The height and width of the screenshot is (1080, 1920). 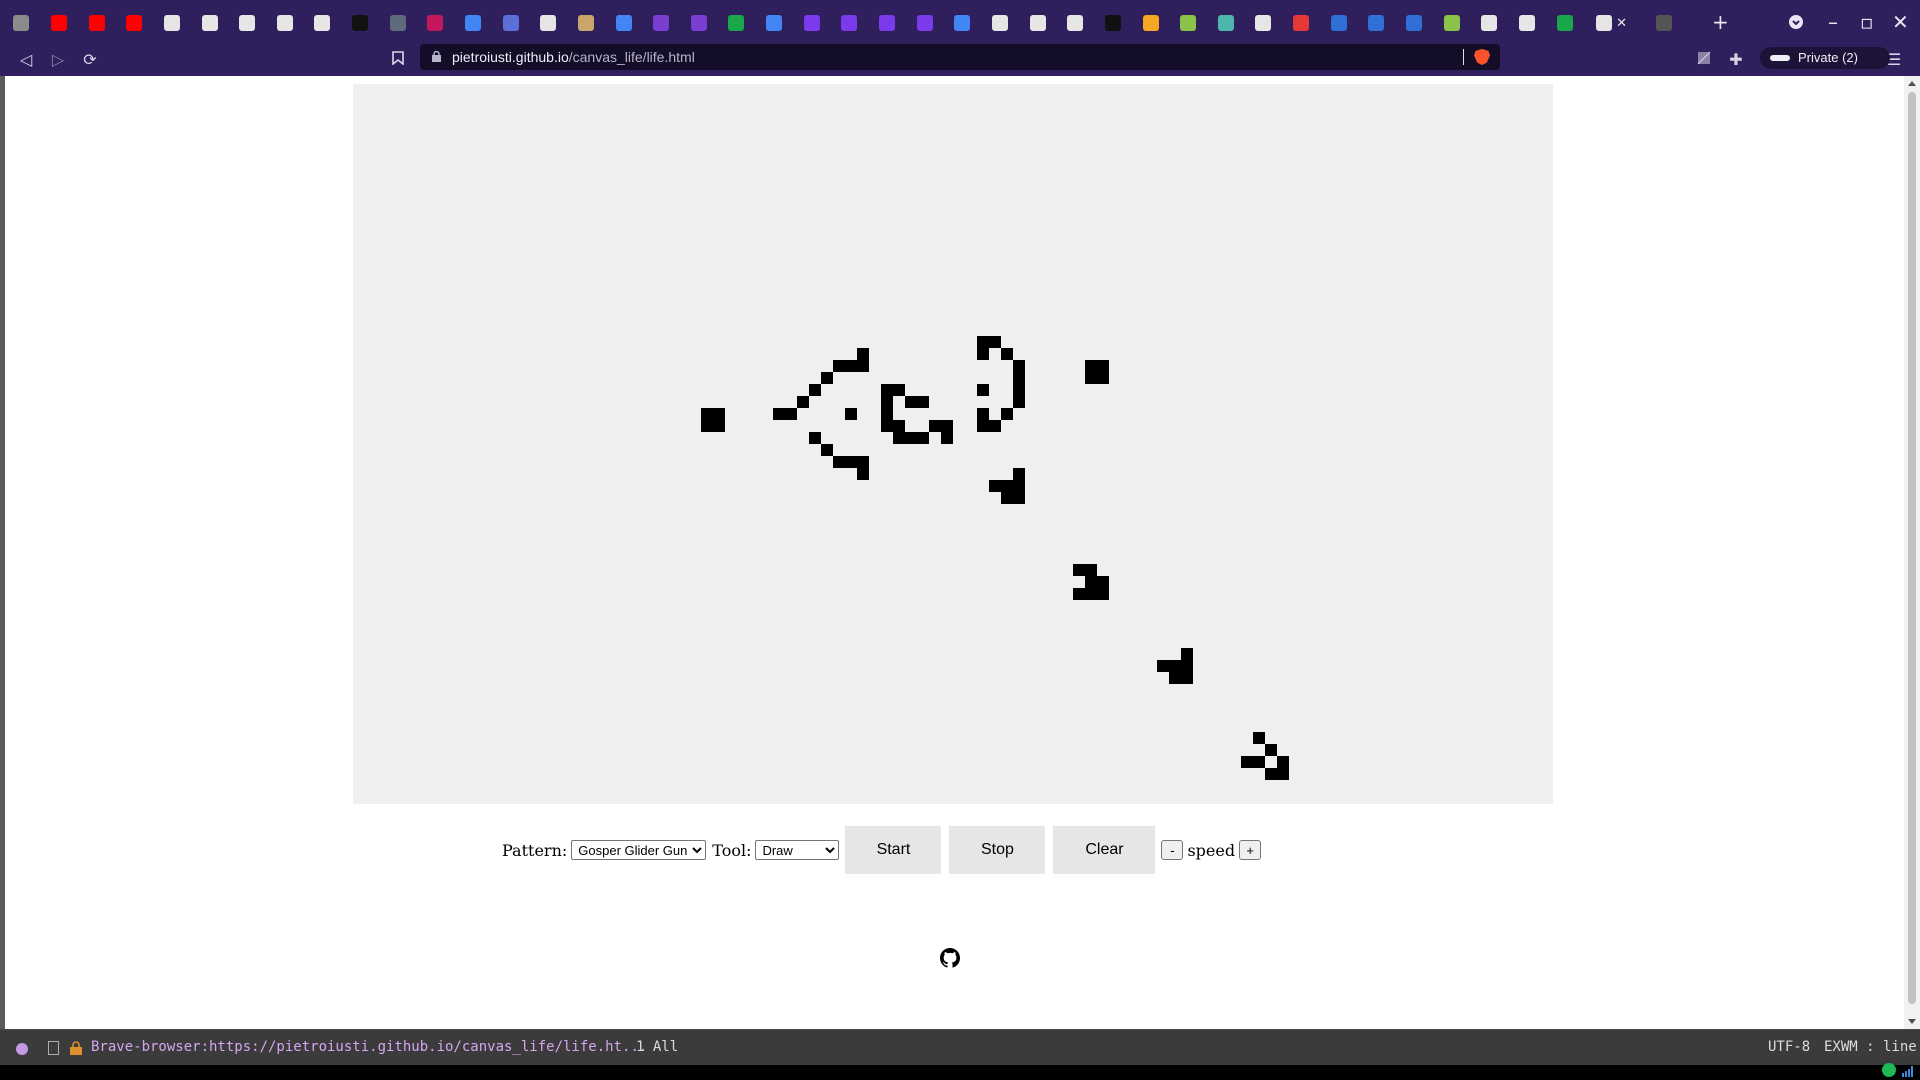 What do you see at coordinates (1912, 548) in the screenshot?
I see `scrollbar-thumb` at bounding box center [1912, 548].